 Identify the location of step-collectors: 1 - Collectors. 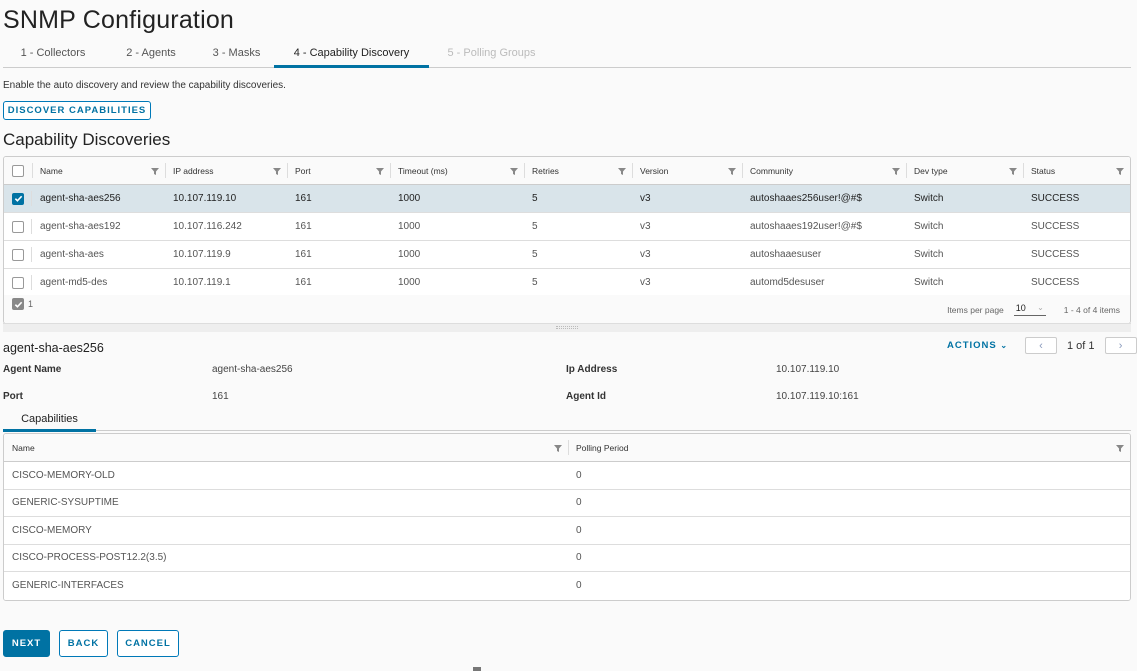
(53, 55).